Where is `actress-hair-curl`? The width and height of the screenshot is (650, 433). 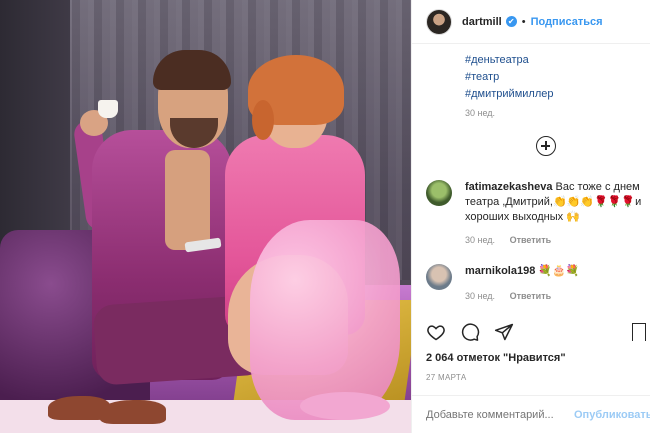 actress-hair-curl is located at coordinates (263, 120).